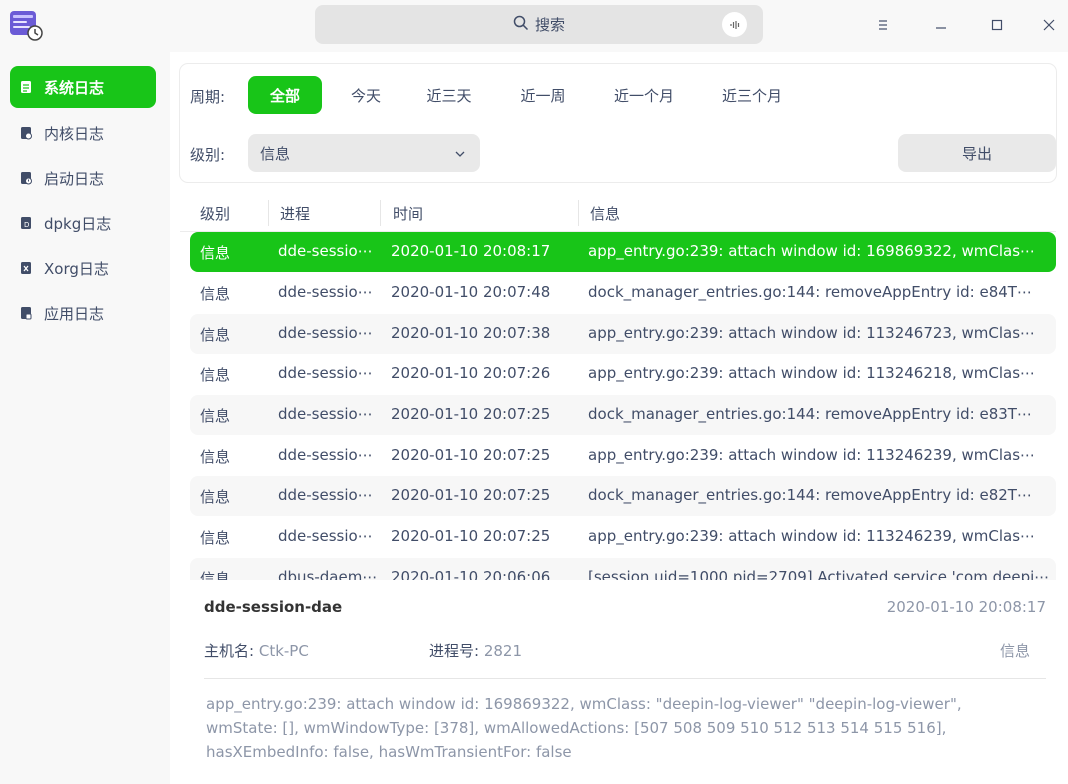 The image size is (1068, 784). What do you see at coordinates (295, 213) in the screenshot?
I see `column-header-process: 进程` at bounding box center [295, 213].